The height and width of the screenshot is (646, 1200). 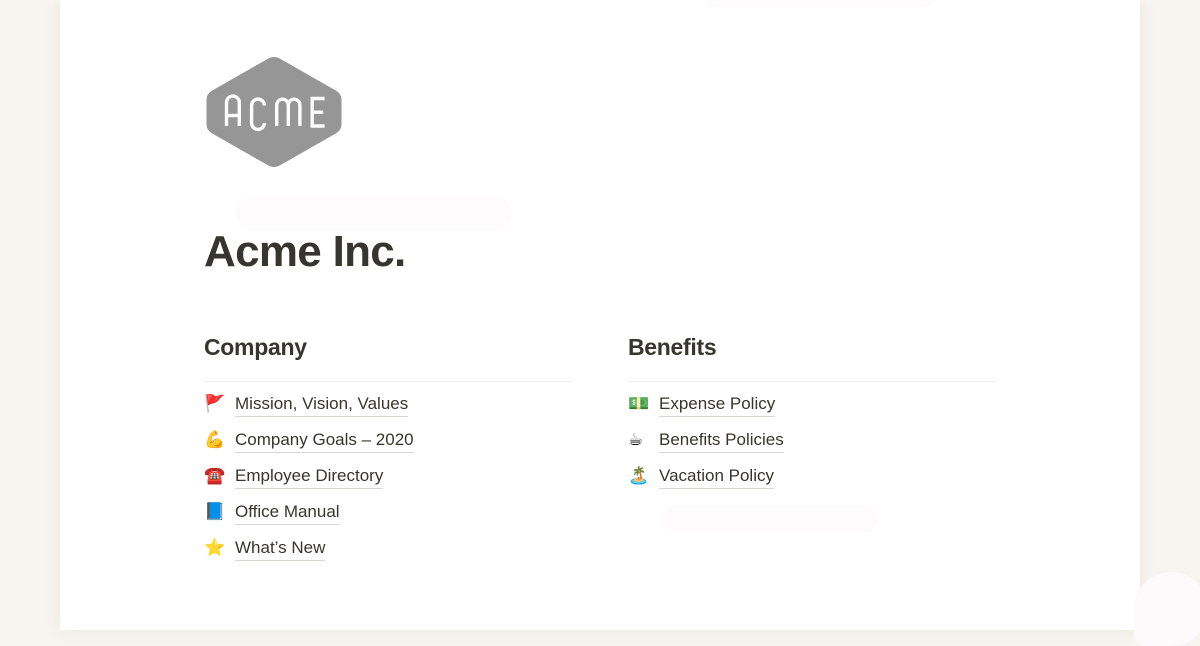 What do you see at coordinates (388, 519) in the screenshot?
I see `list-item: 📘 Office Manual` at bounding box center [388, 519].